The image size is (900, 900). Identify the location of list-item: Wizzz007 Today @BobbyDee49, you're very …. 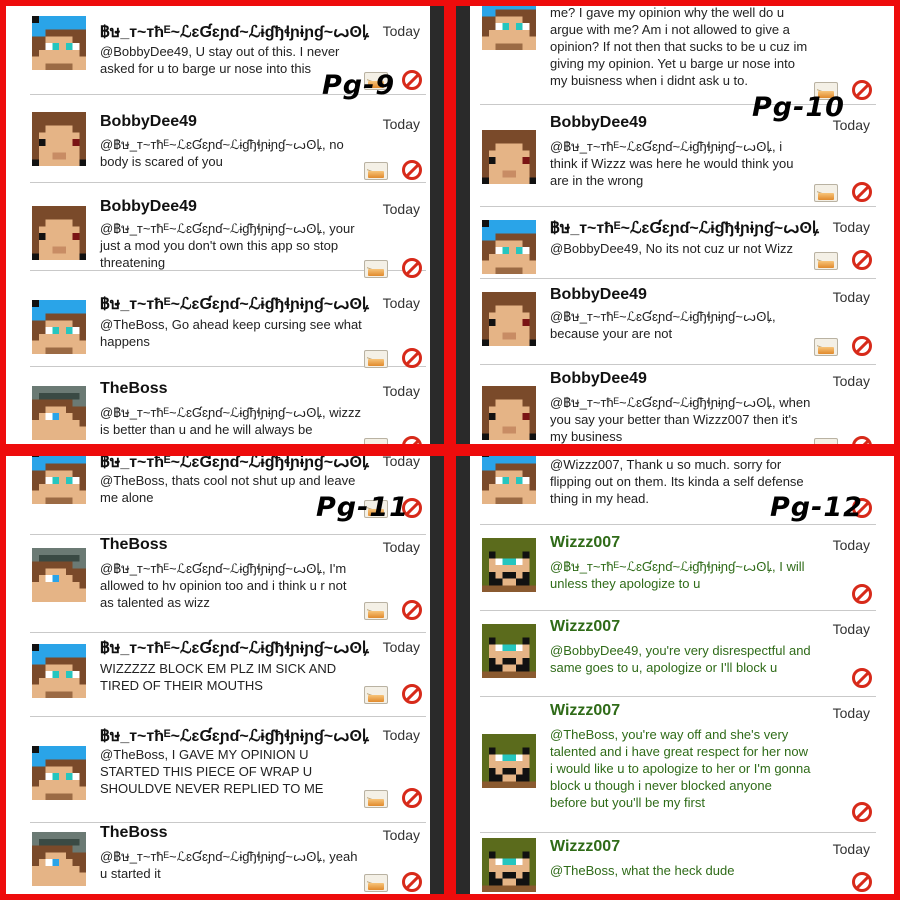
(678, 654).